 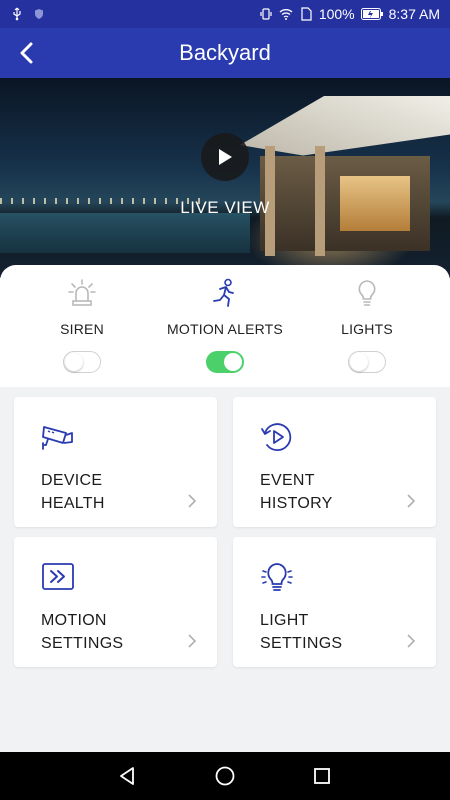 I want to click on nav-home-icon, so click(x=225, y=776).